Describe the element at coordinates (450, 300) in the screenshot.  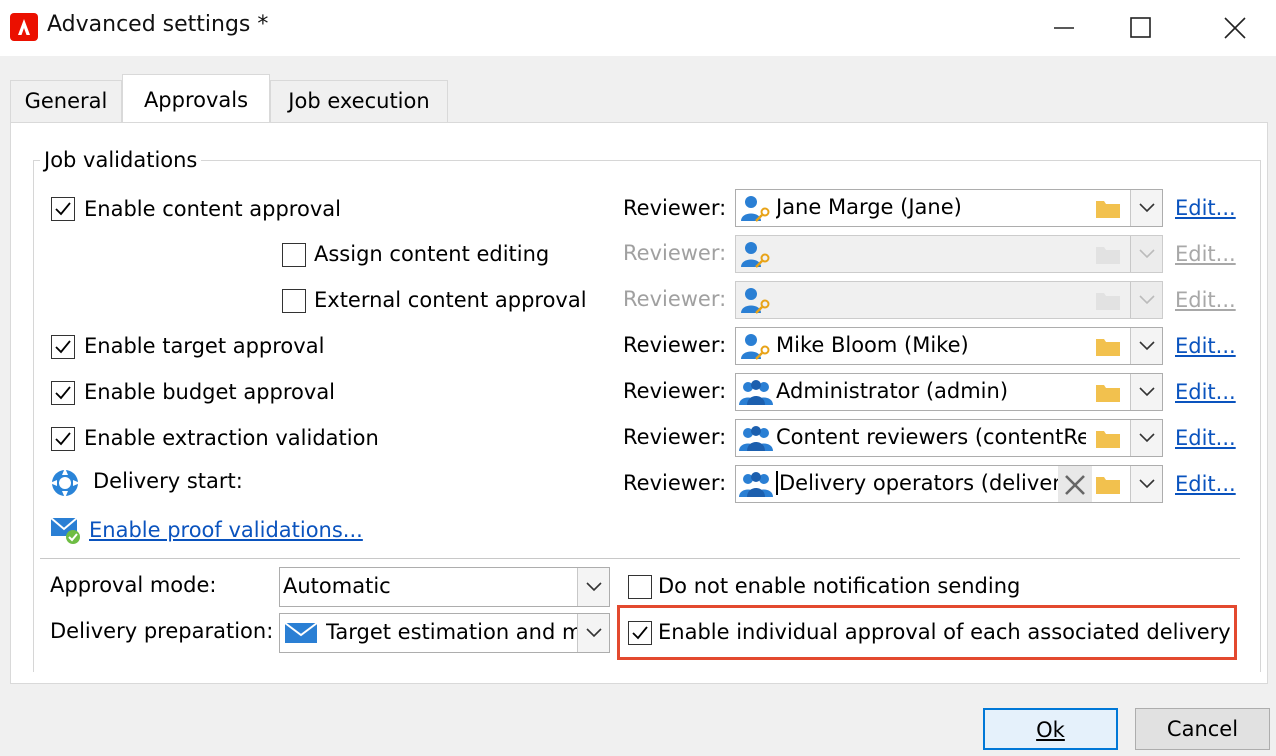
I see `external-content-approval-label: External content approval` at that location.